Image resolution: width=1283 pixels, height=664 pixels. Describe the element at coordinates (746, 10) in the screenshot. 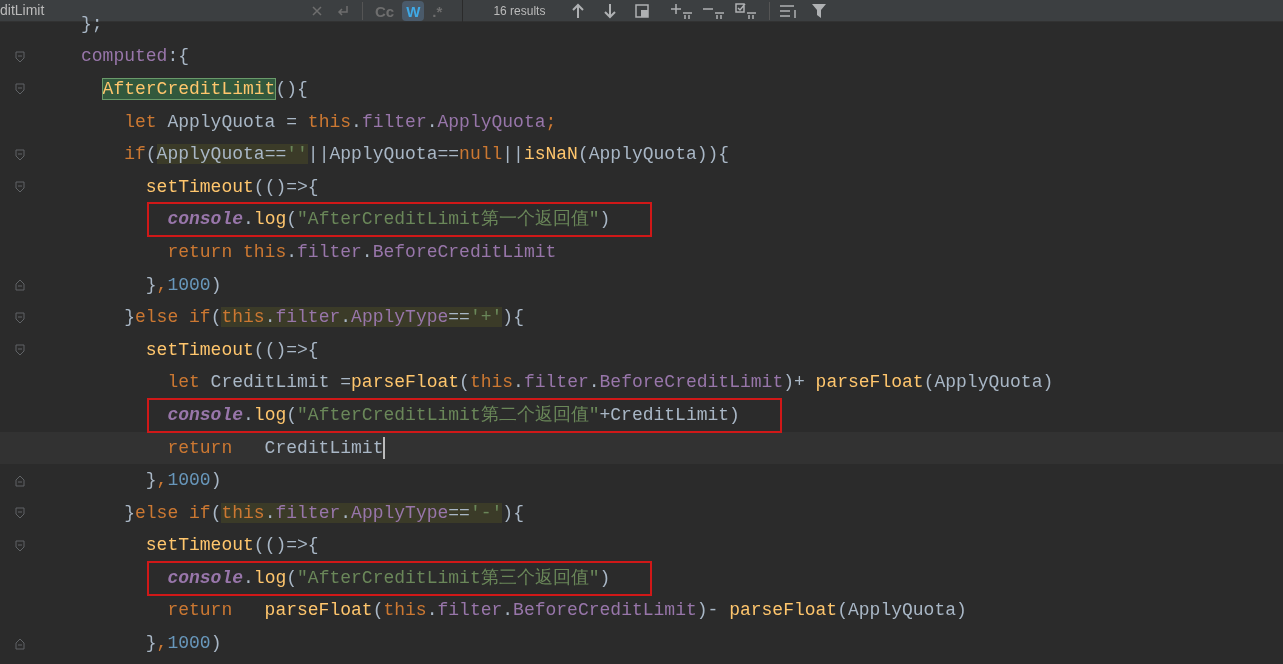

I see `select-all-icon` at that location.